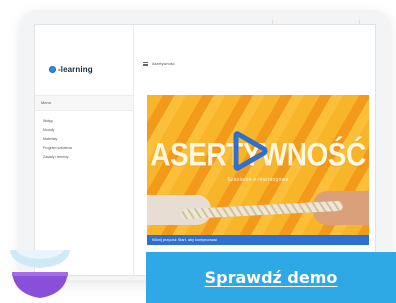  I want to click on sidebar-item-3: Materiały, so click(57, 139).